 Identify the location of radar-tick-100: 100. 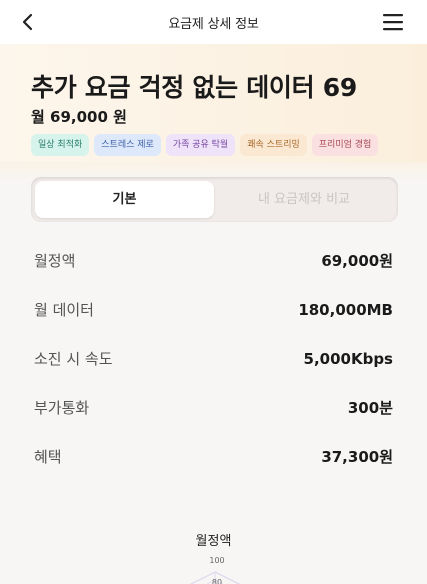
(216, 560).